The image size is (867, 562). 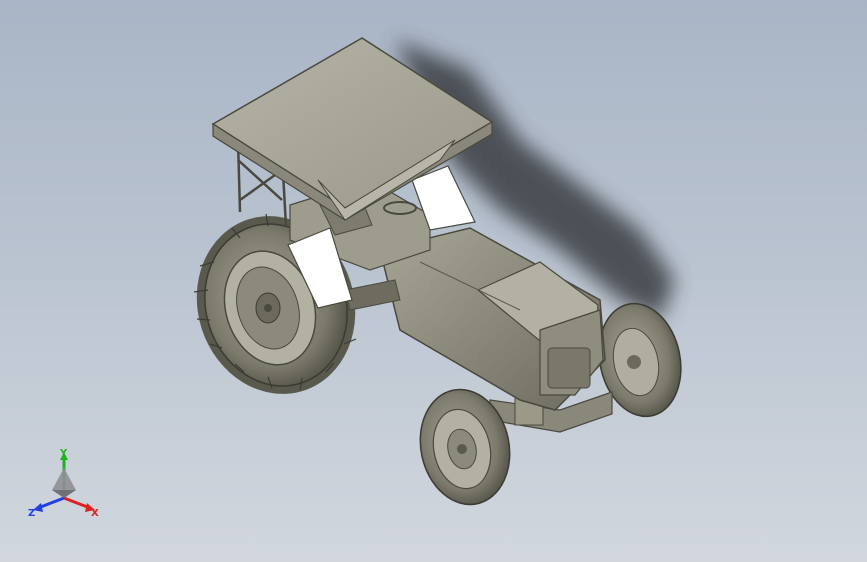 What do you see at coordinates (64, 494) in the screenshot?
I see `triad-cone-base` at bounding box center [64, 494].